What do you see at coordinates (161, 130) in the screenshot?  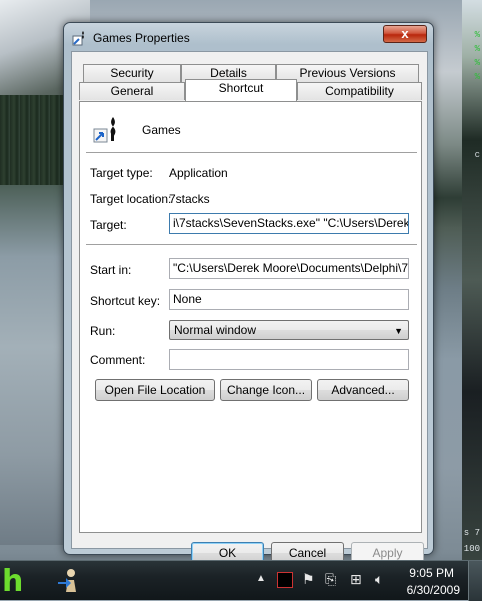 I see `shortcut-name: Games` at bounding box center [161, 130].